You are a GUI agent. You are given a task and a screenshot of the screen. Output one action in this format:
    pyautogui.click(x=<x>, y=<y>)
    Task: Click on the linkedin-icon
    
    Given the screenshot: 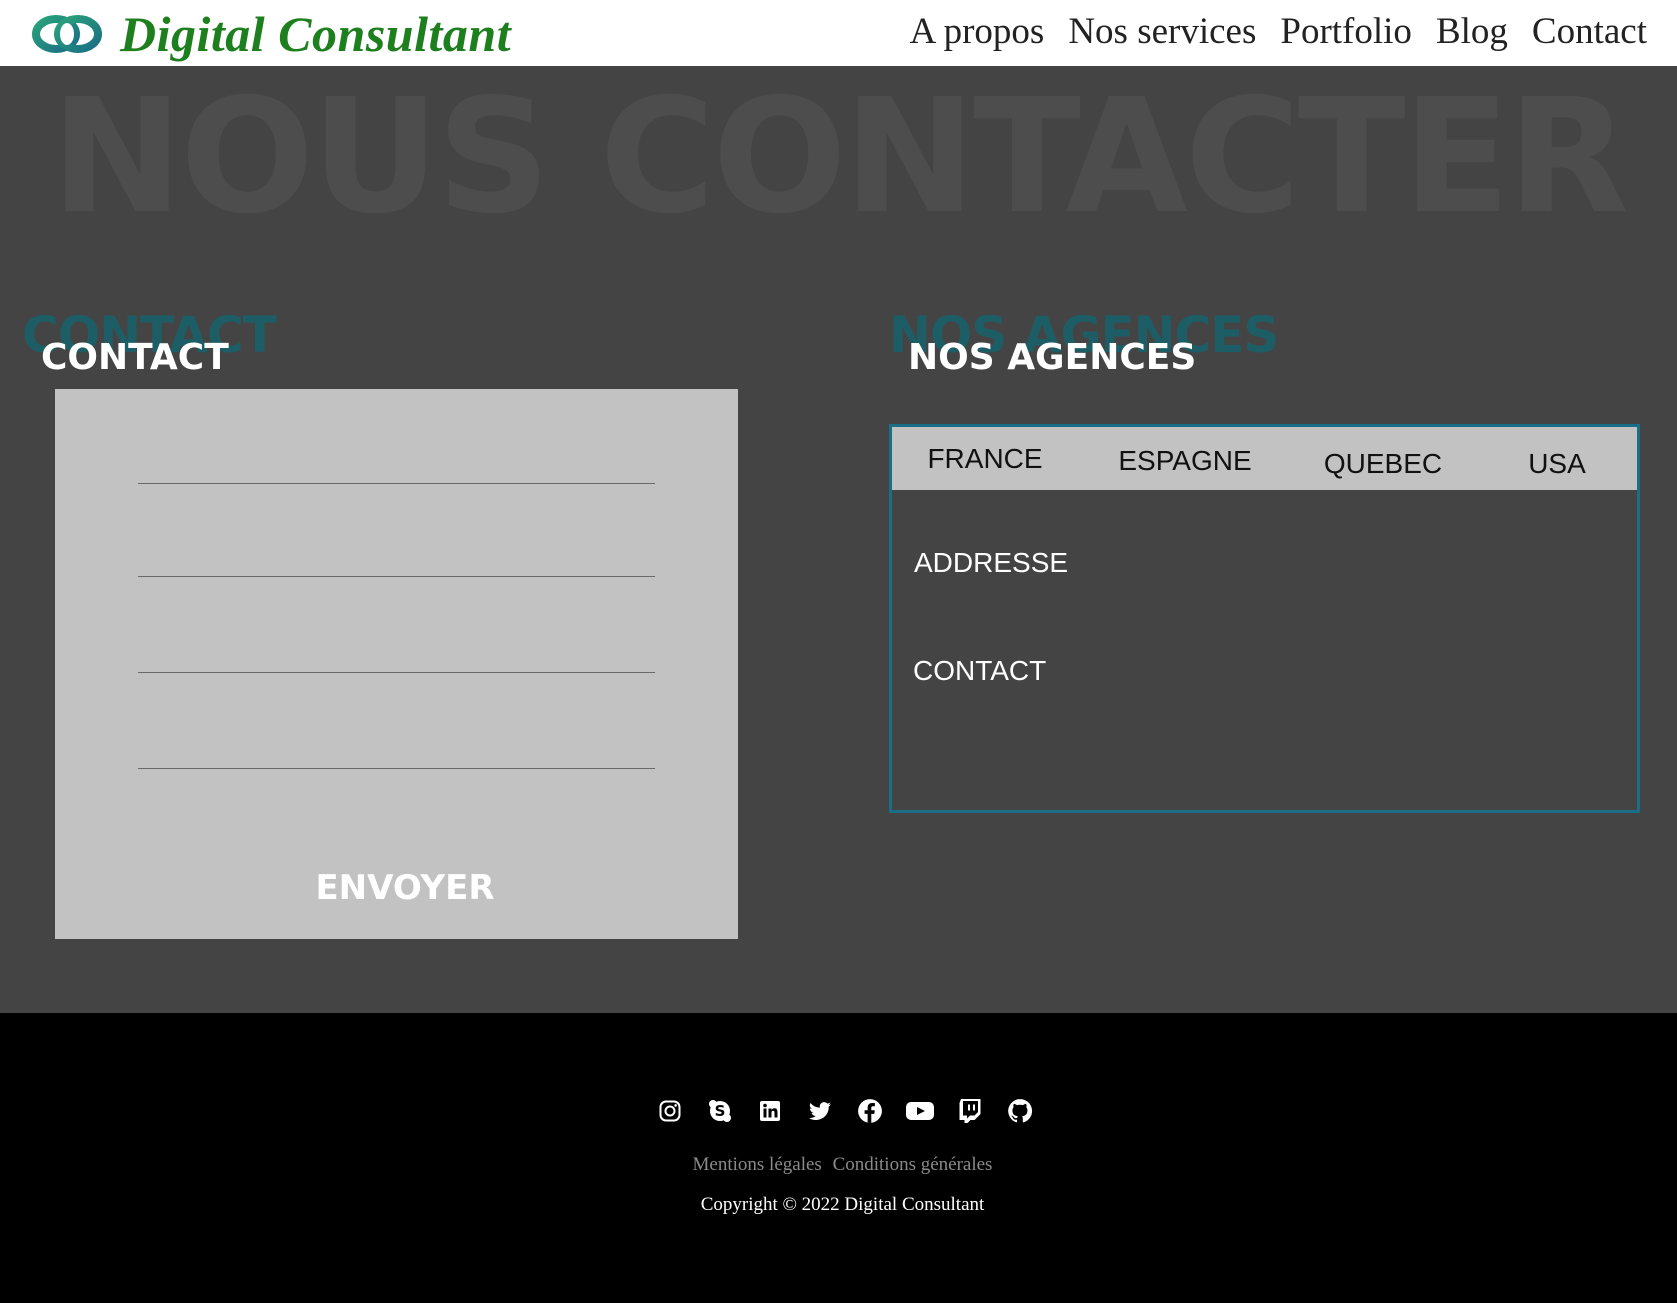 What is the action you would take?
    pyautogui.click(x=770, y=1111)
    